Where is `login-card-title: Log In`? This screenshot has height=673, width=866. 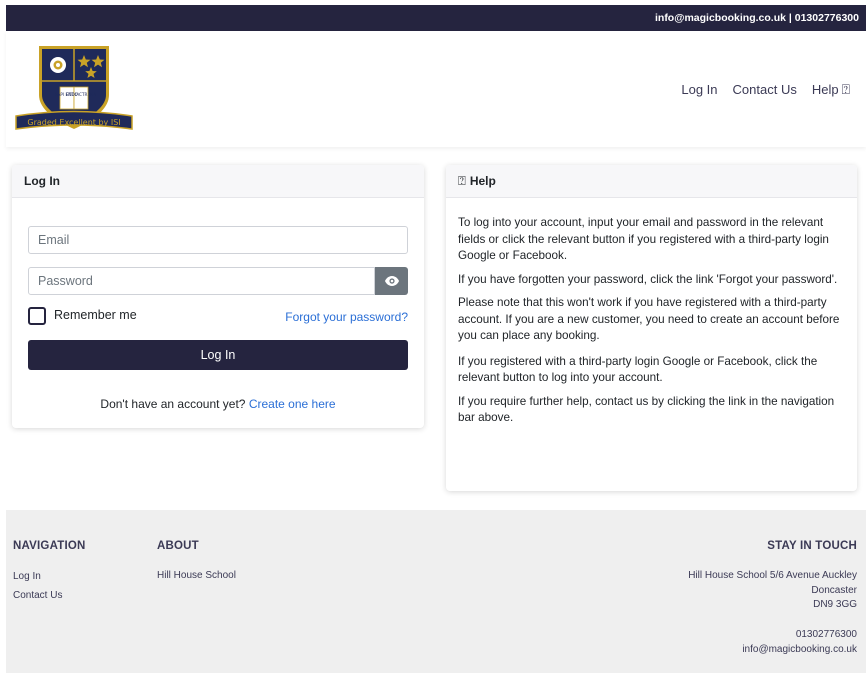 login-card-title: Log In is located at coordinates (42, 181).